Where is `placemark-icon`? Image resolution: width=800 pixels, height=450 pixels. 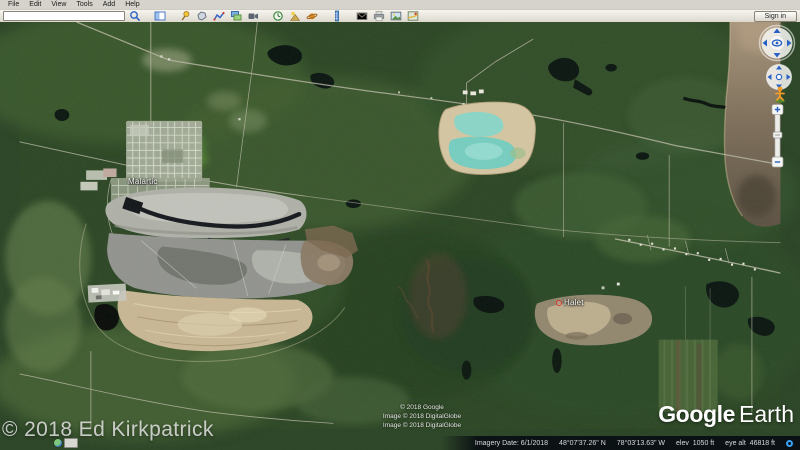
placemark-icon is located at coordinates (185, 16).